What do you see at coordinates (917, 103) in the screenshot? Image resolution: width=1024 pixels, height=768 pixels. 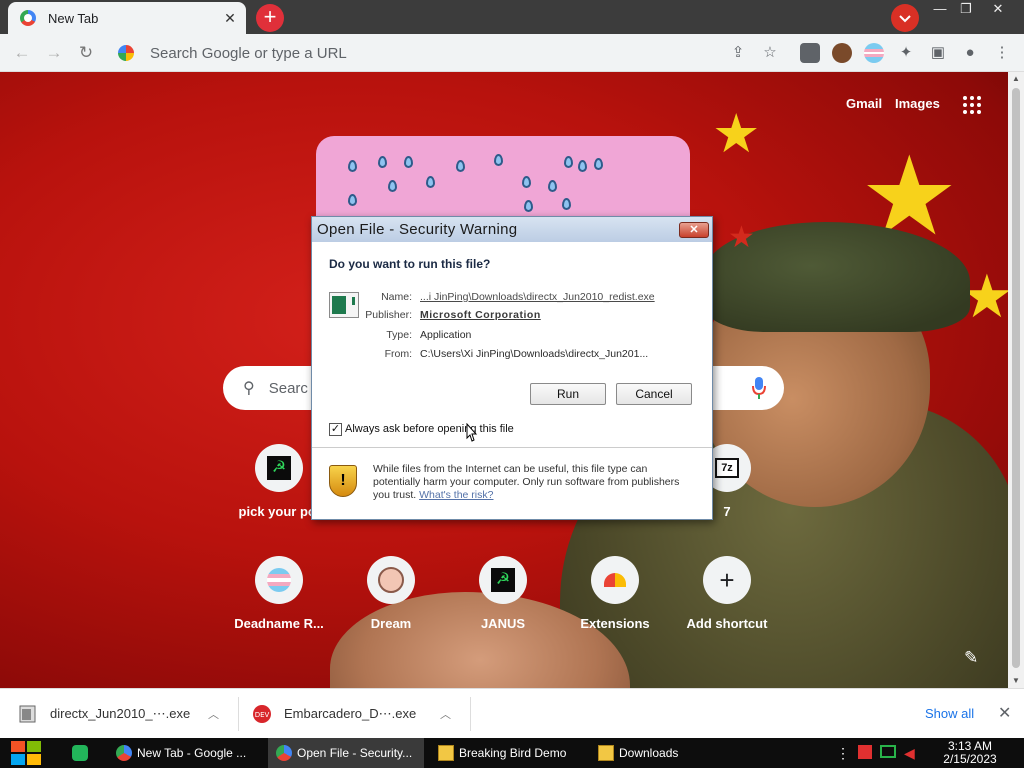 I see `images-link: Images` at bounding box center [917, 103].